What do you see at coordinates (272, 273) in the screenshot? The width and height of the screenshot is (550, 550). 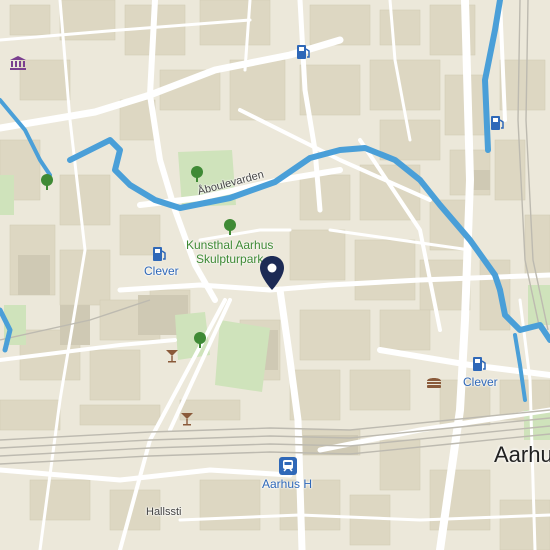 I see `location-pin-icon` at bounding box center [272, 273].